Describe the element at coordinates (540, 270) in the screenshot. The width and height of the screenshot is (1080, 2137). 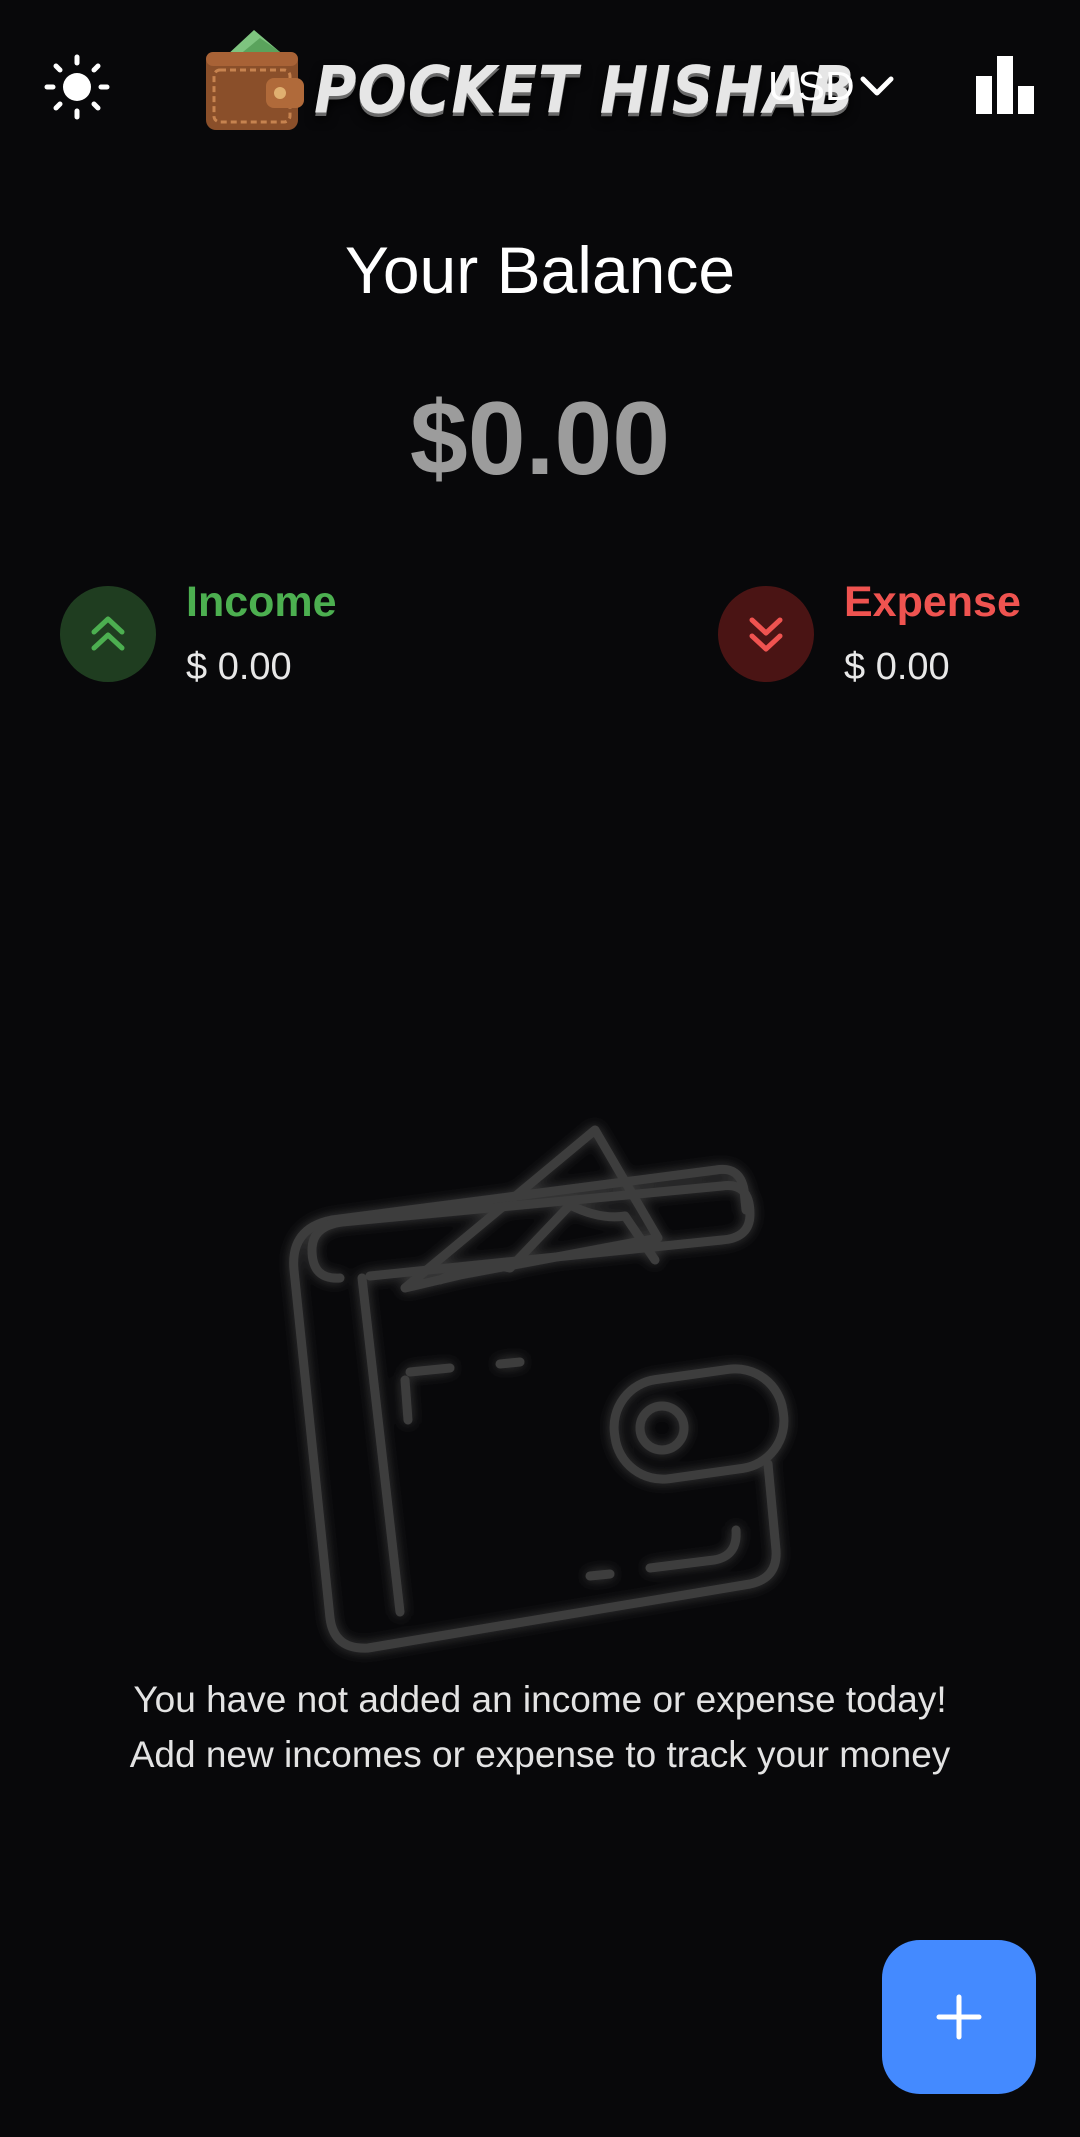
I see `balance-title: Your Balance` at that location.